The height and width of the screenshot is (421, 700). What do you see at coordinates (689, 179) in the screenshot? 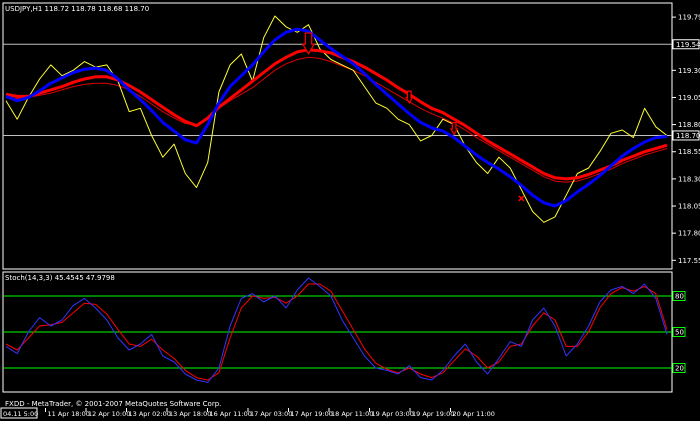
I see `price-tick-label: 118.30` at bounding box center [689, 179].